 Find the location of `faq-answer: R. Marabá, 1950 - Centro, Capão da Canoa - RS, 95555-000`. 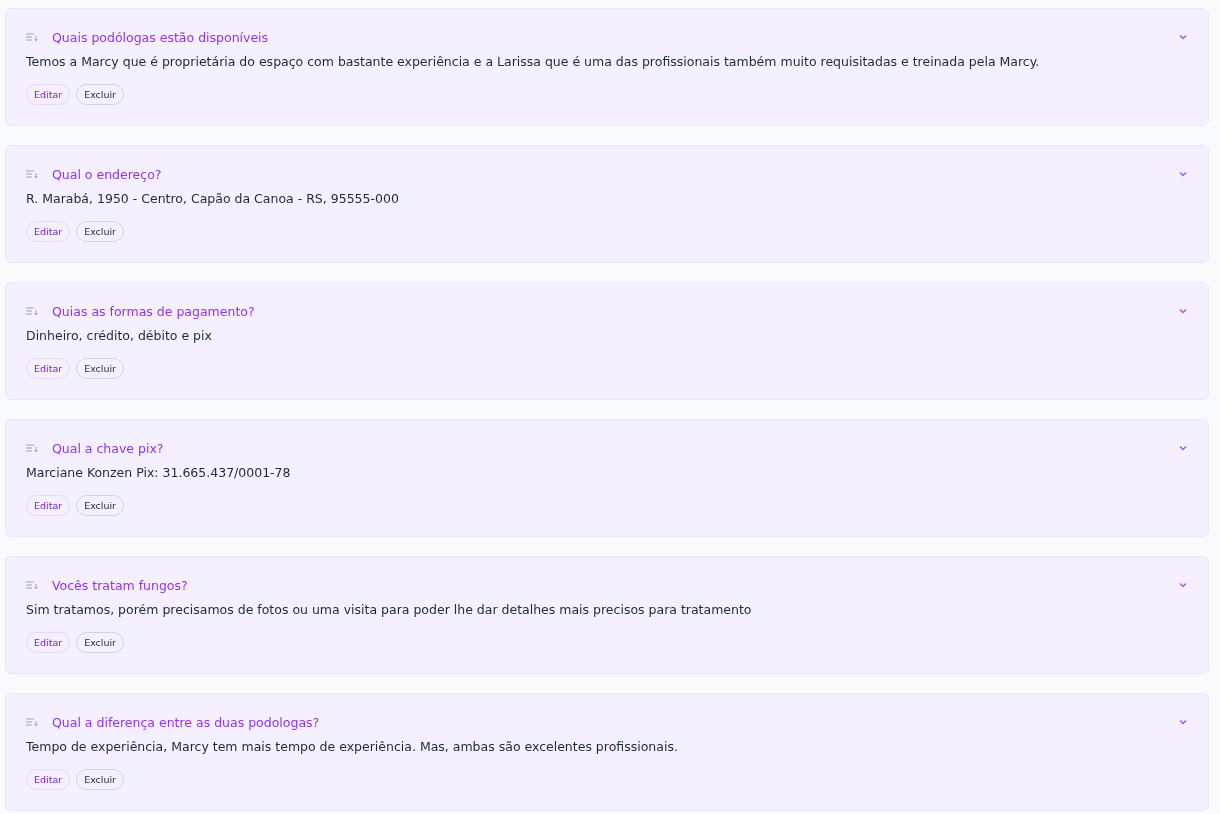

faq-answer: R. Marabá, 1950 - Centro, Capão da Canoa - RS, 95555-000 is located at coordinates (213, 199).